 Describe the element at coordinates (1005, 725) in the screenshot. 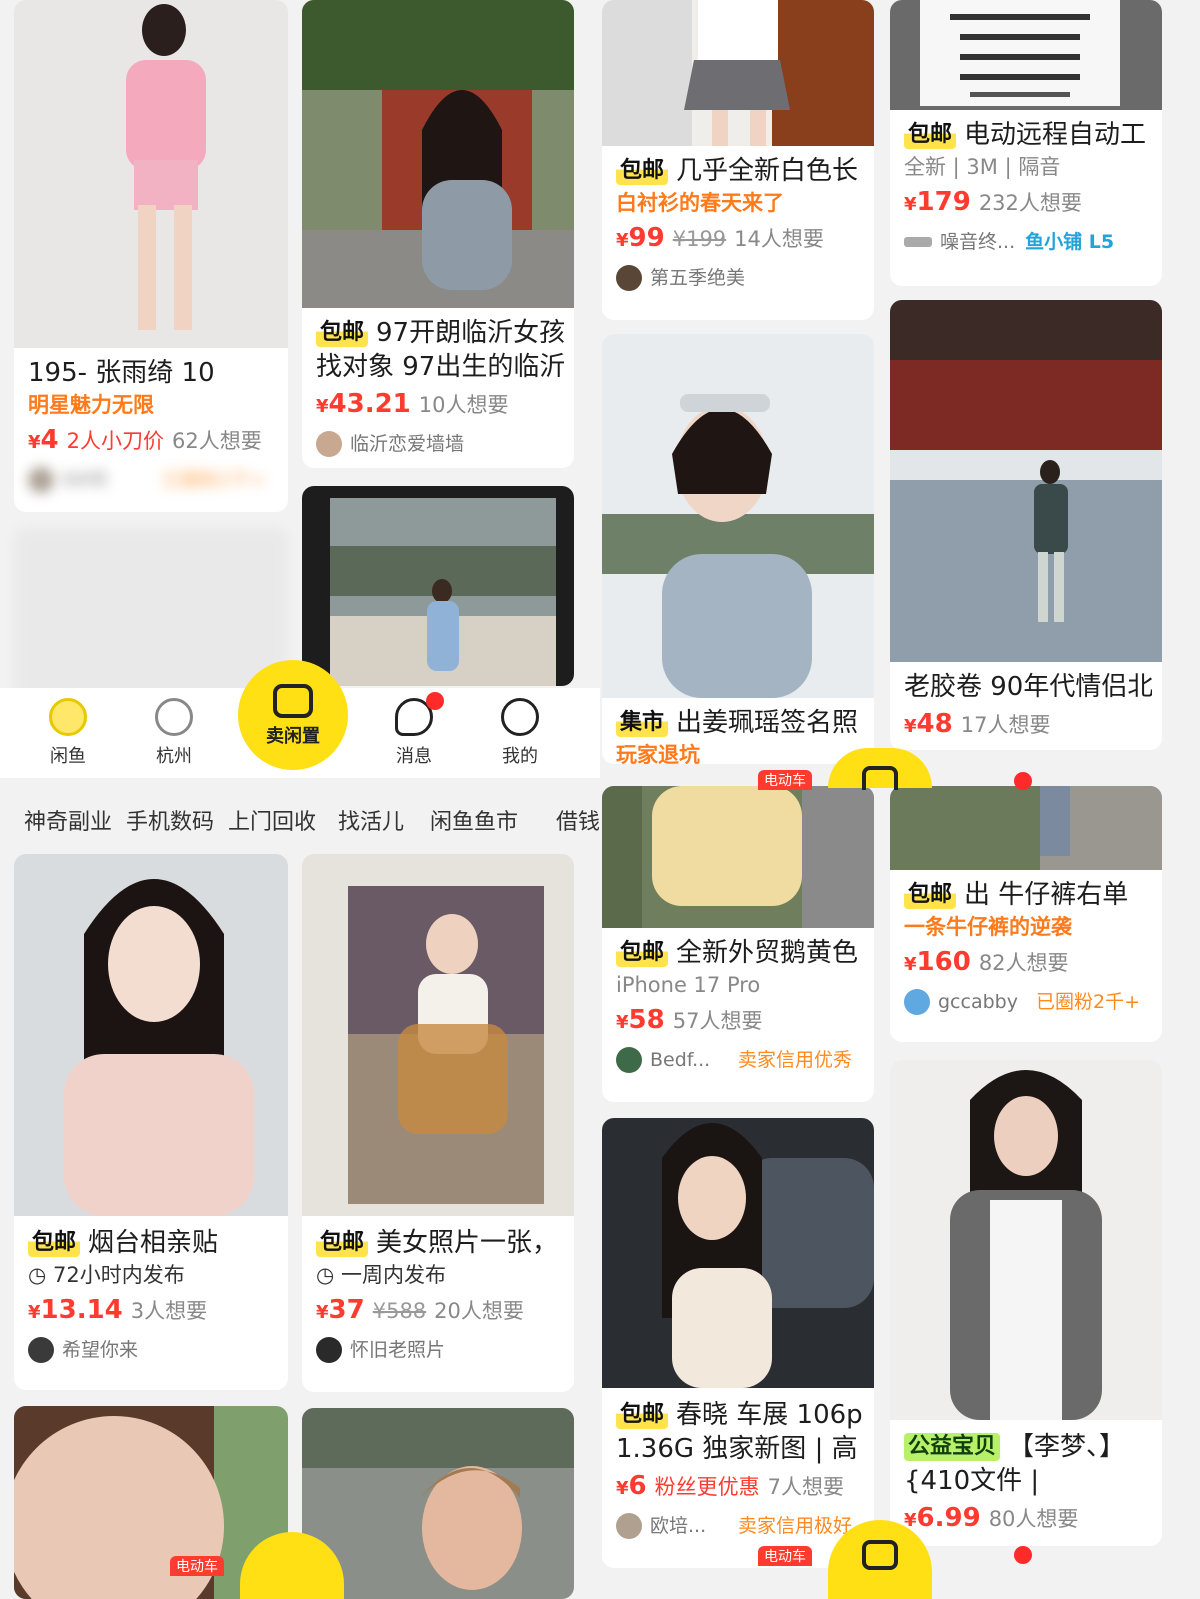

I see `want-count: 17人想要` at that location.